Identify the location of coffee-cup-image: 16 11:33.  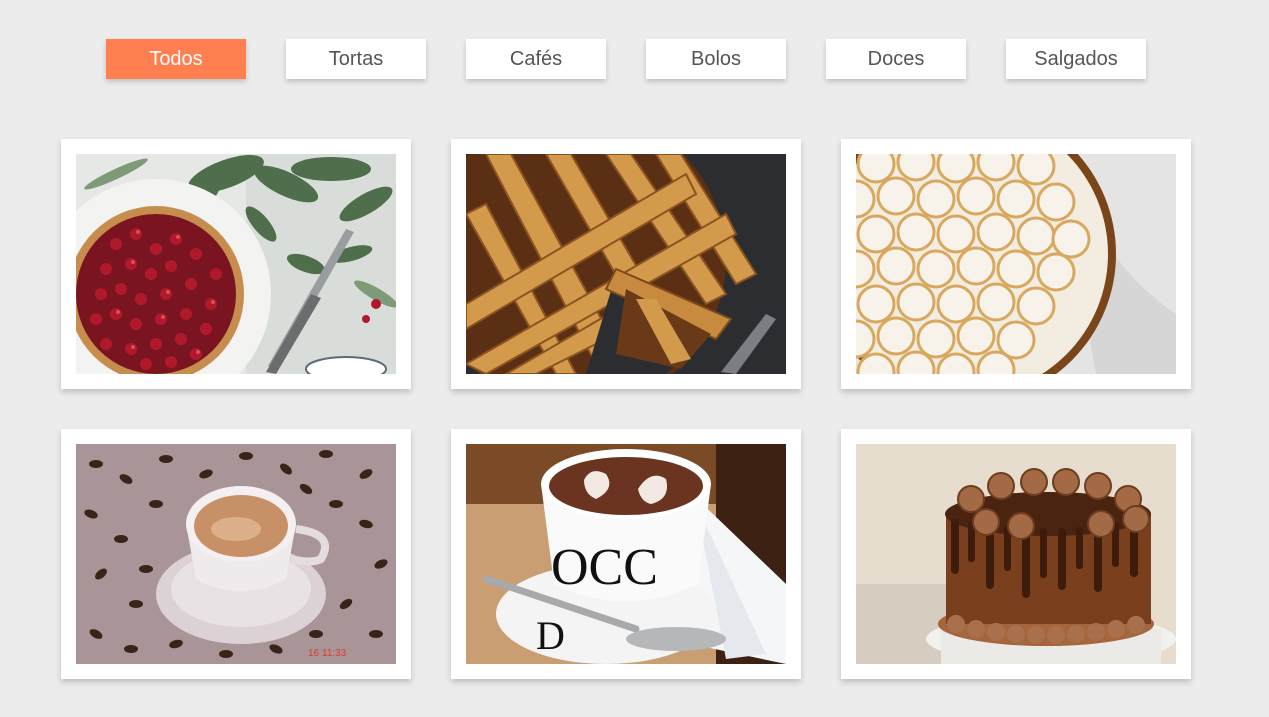
(236, 554).